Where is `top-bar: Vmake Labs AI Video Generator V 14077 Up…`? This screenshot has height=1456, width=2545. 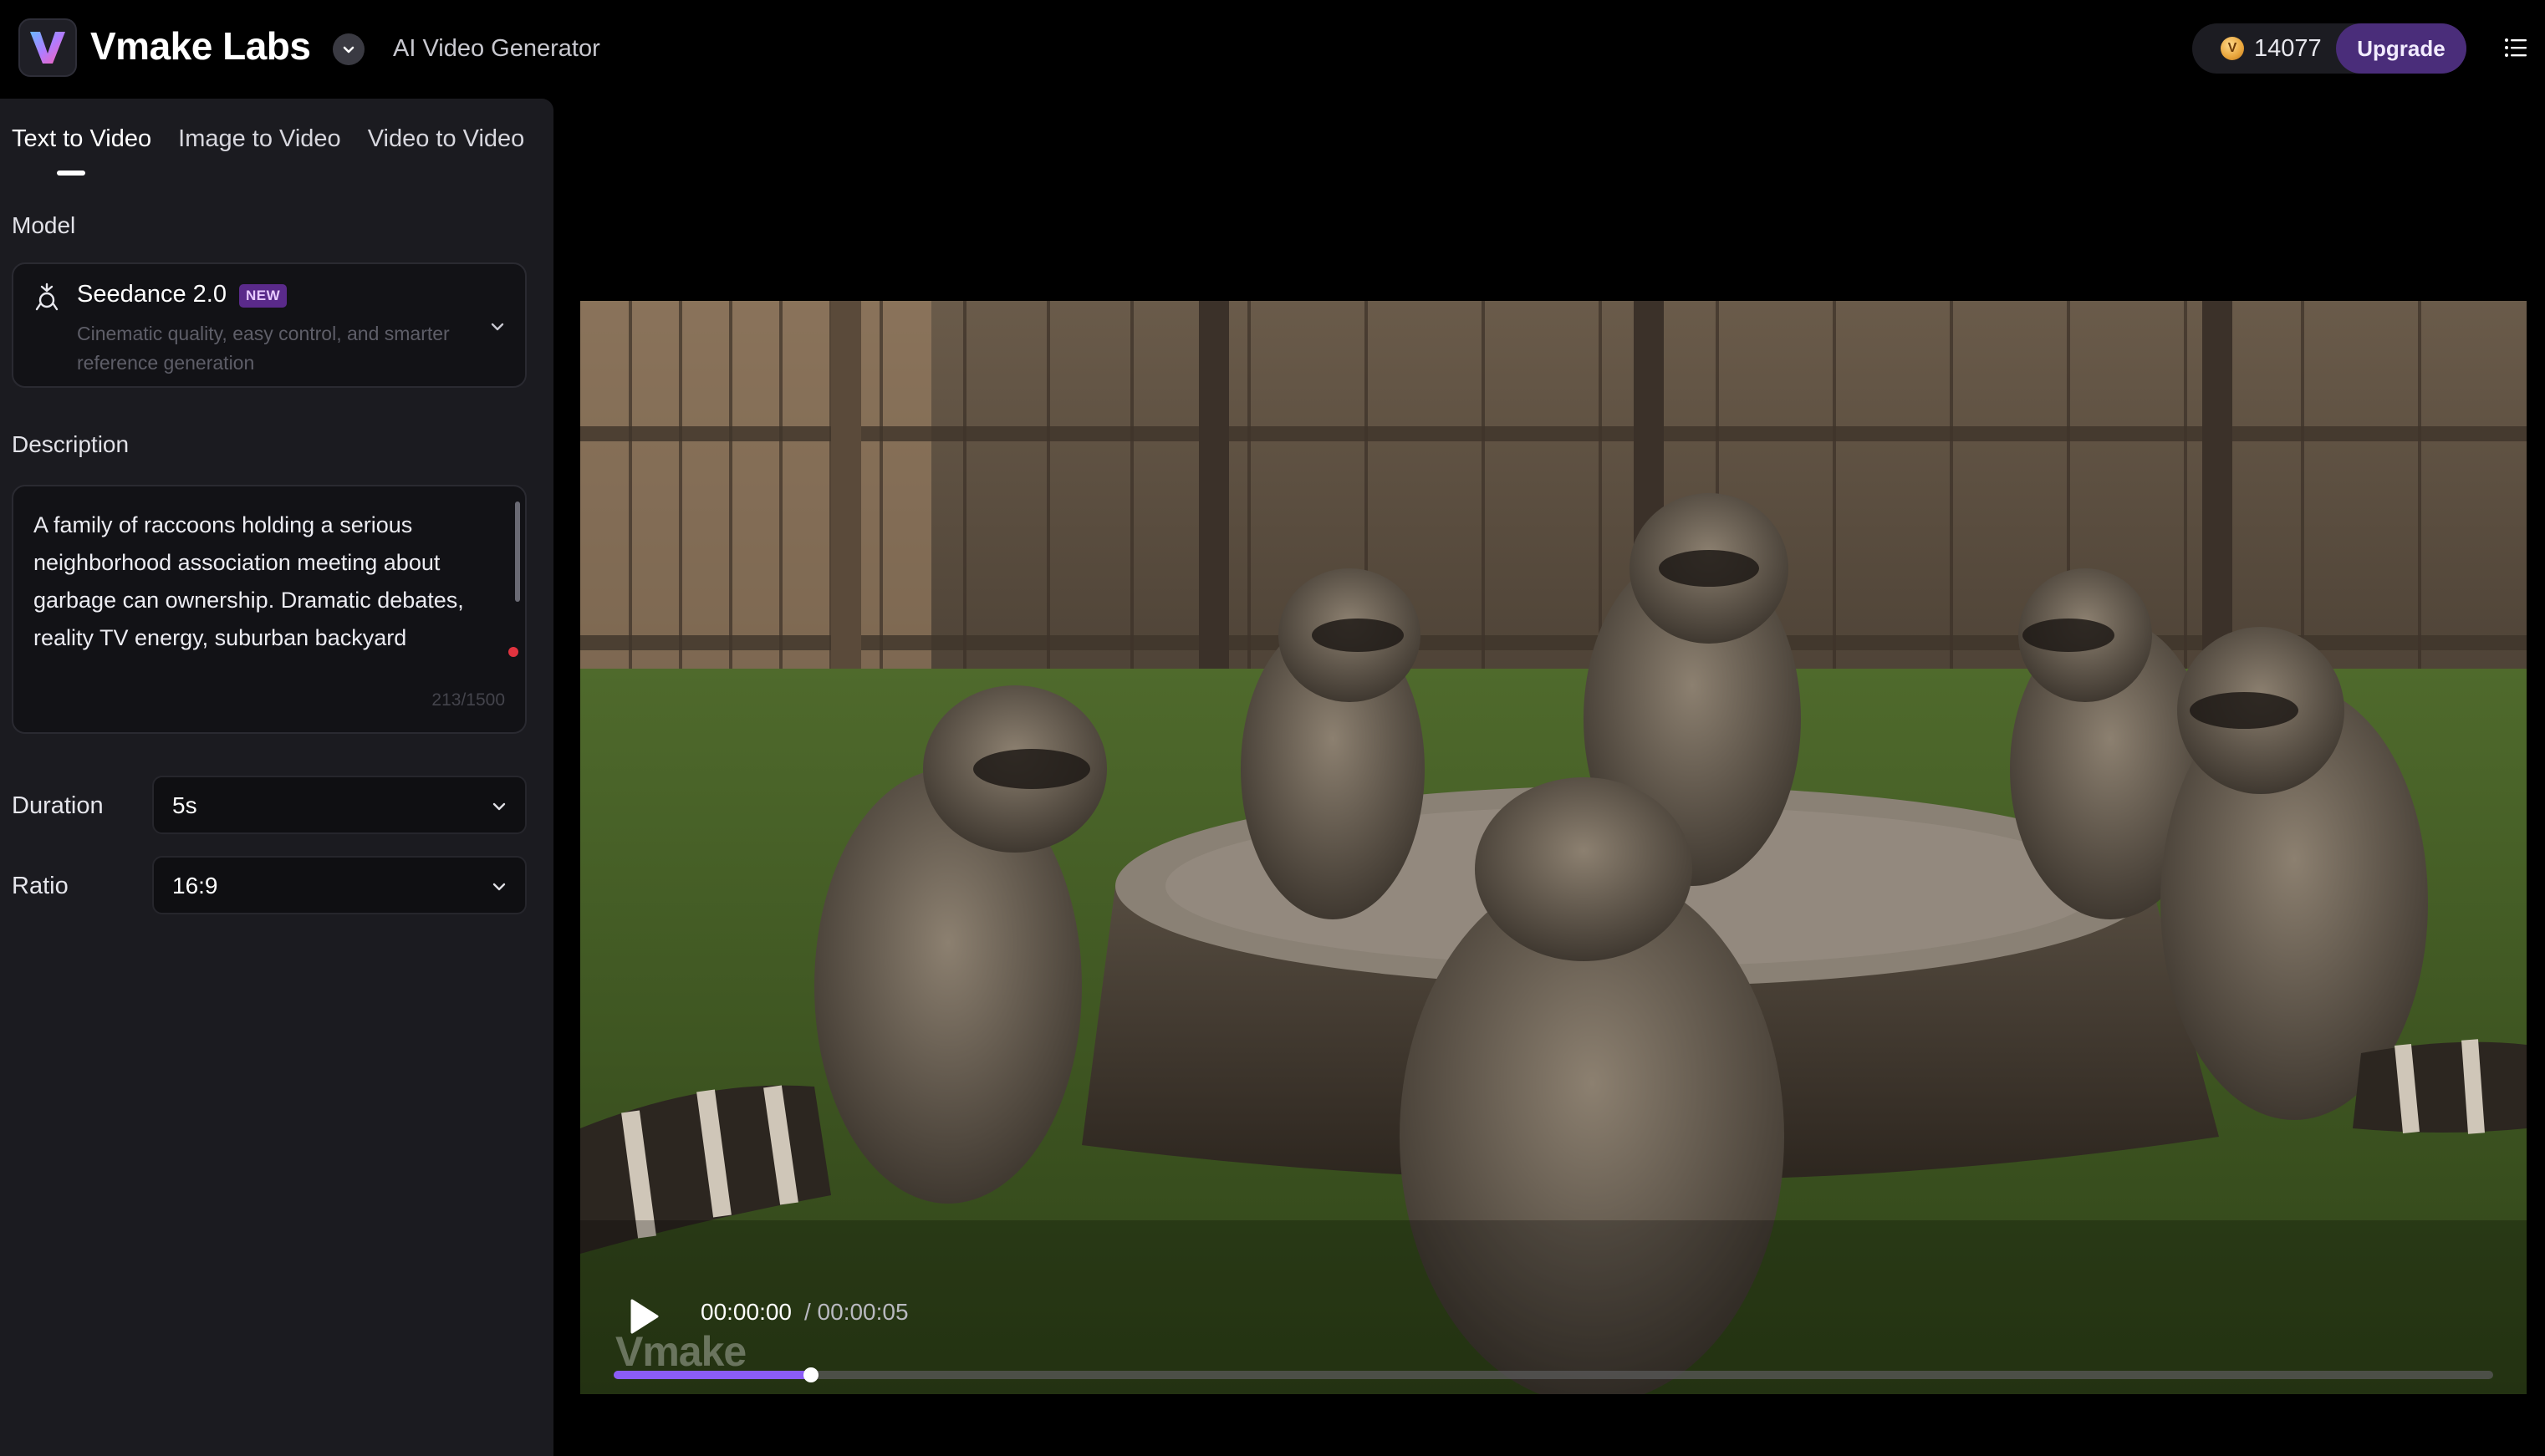
top-bar: Vmake Labs AI Video Generator V 14077 Up… is located at coordinates (1272, 49).